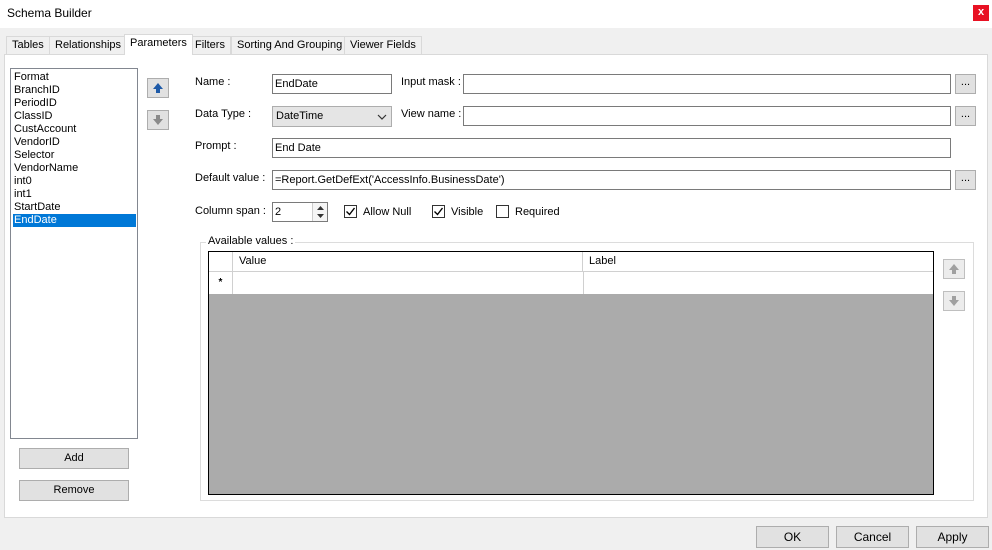 The image size is (992, 550). Describe the element at coordinates (758, 262) in the screenshot. I see `column-header-label: Label` at that location.